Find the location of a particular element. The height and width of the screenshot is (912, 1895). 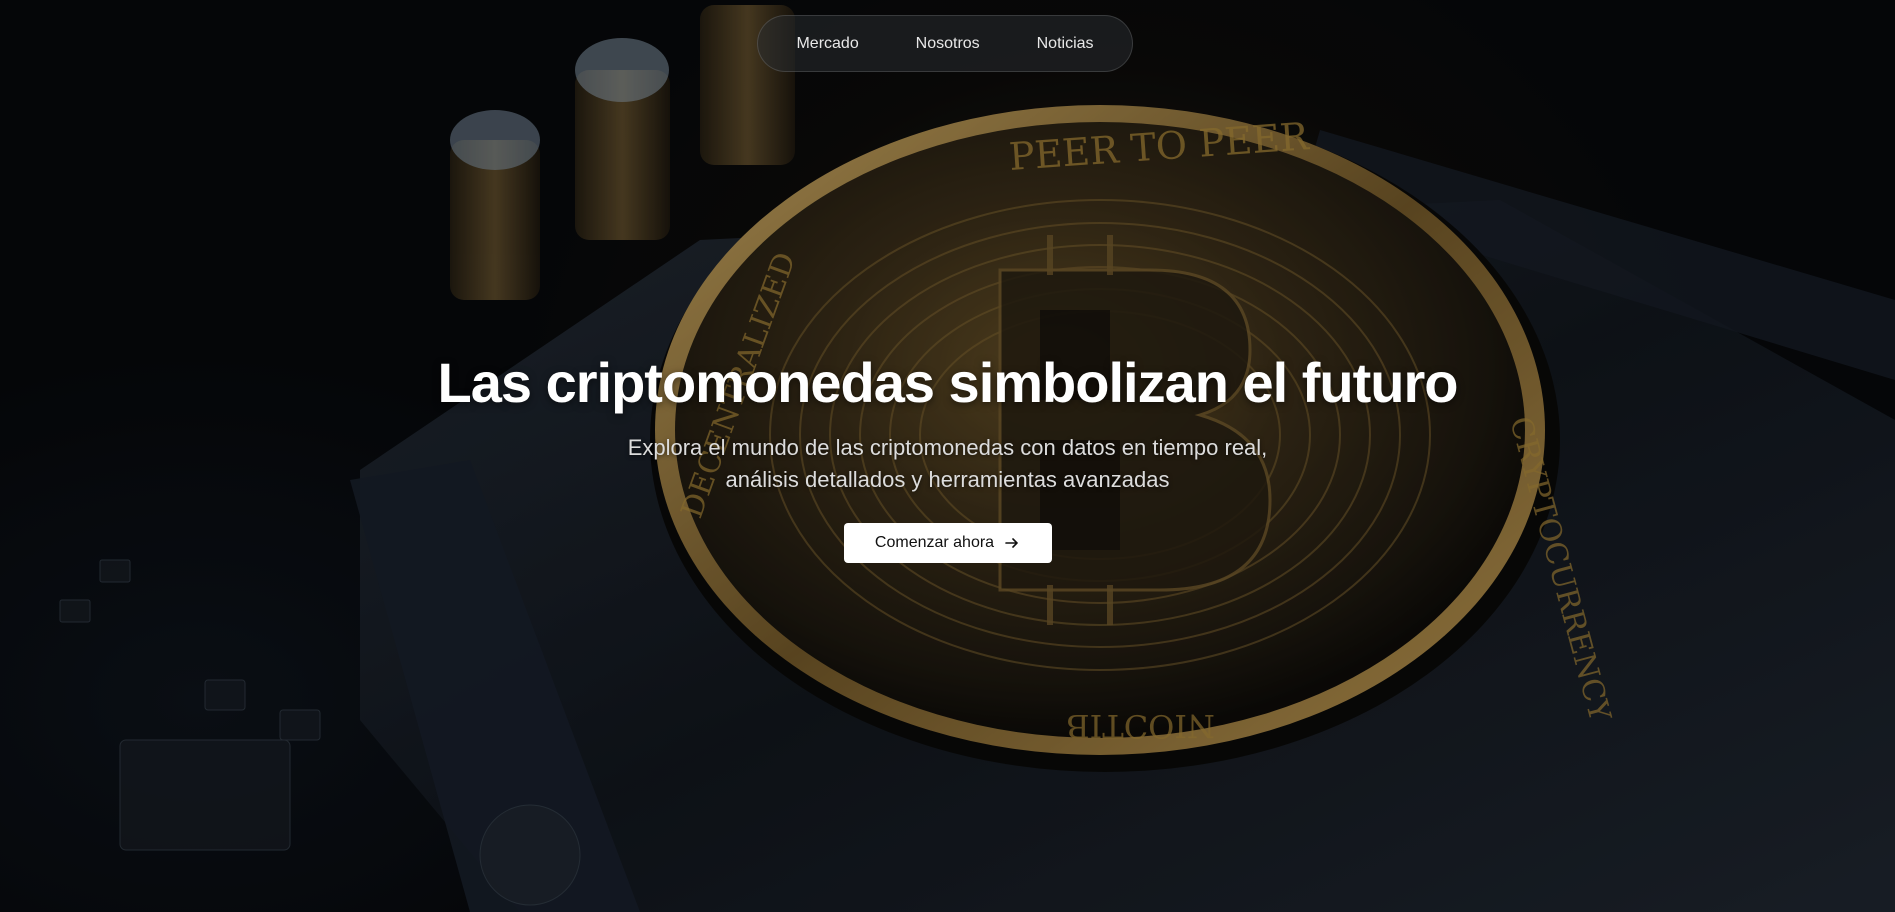

nav-link-mercado: Mercado is located at coordinates (827, 44).